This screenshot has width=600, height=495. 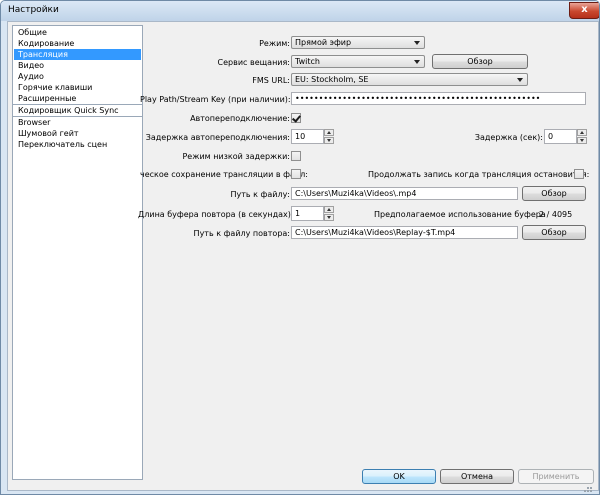 I want to click on resize-grip-icon, so click(x=587, y=489).